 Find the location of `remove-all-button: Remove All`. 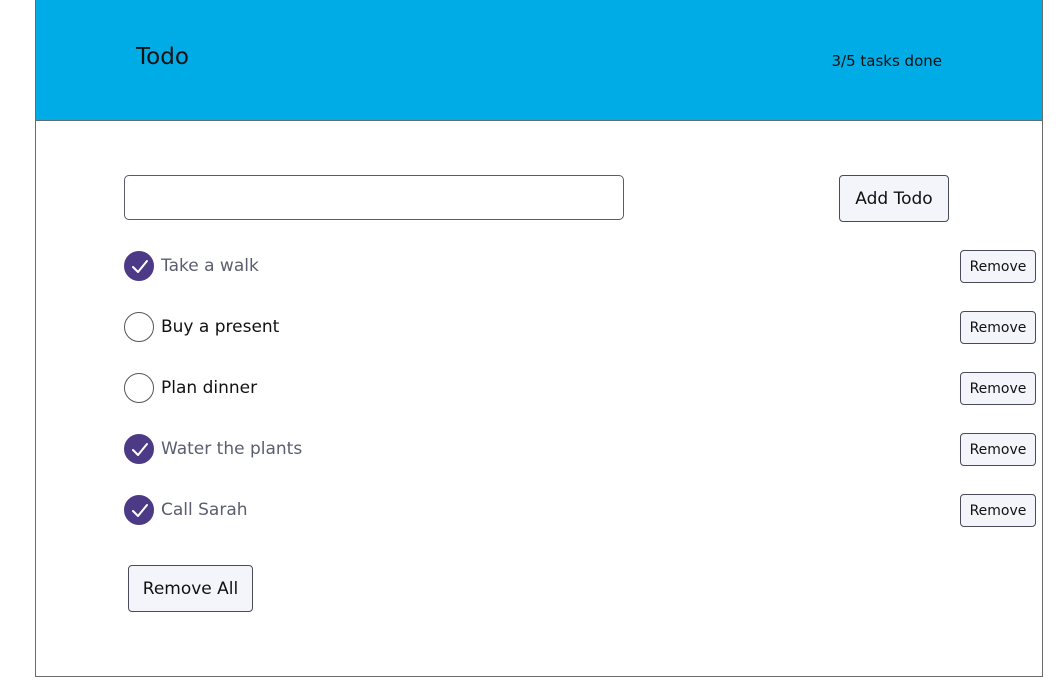

remove-all-button: Remove All is located at coordinates (190, 588).